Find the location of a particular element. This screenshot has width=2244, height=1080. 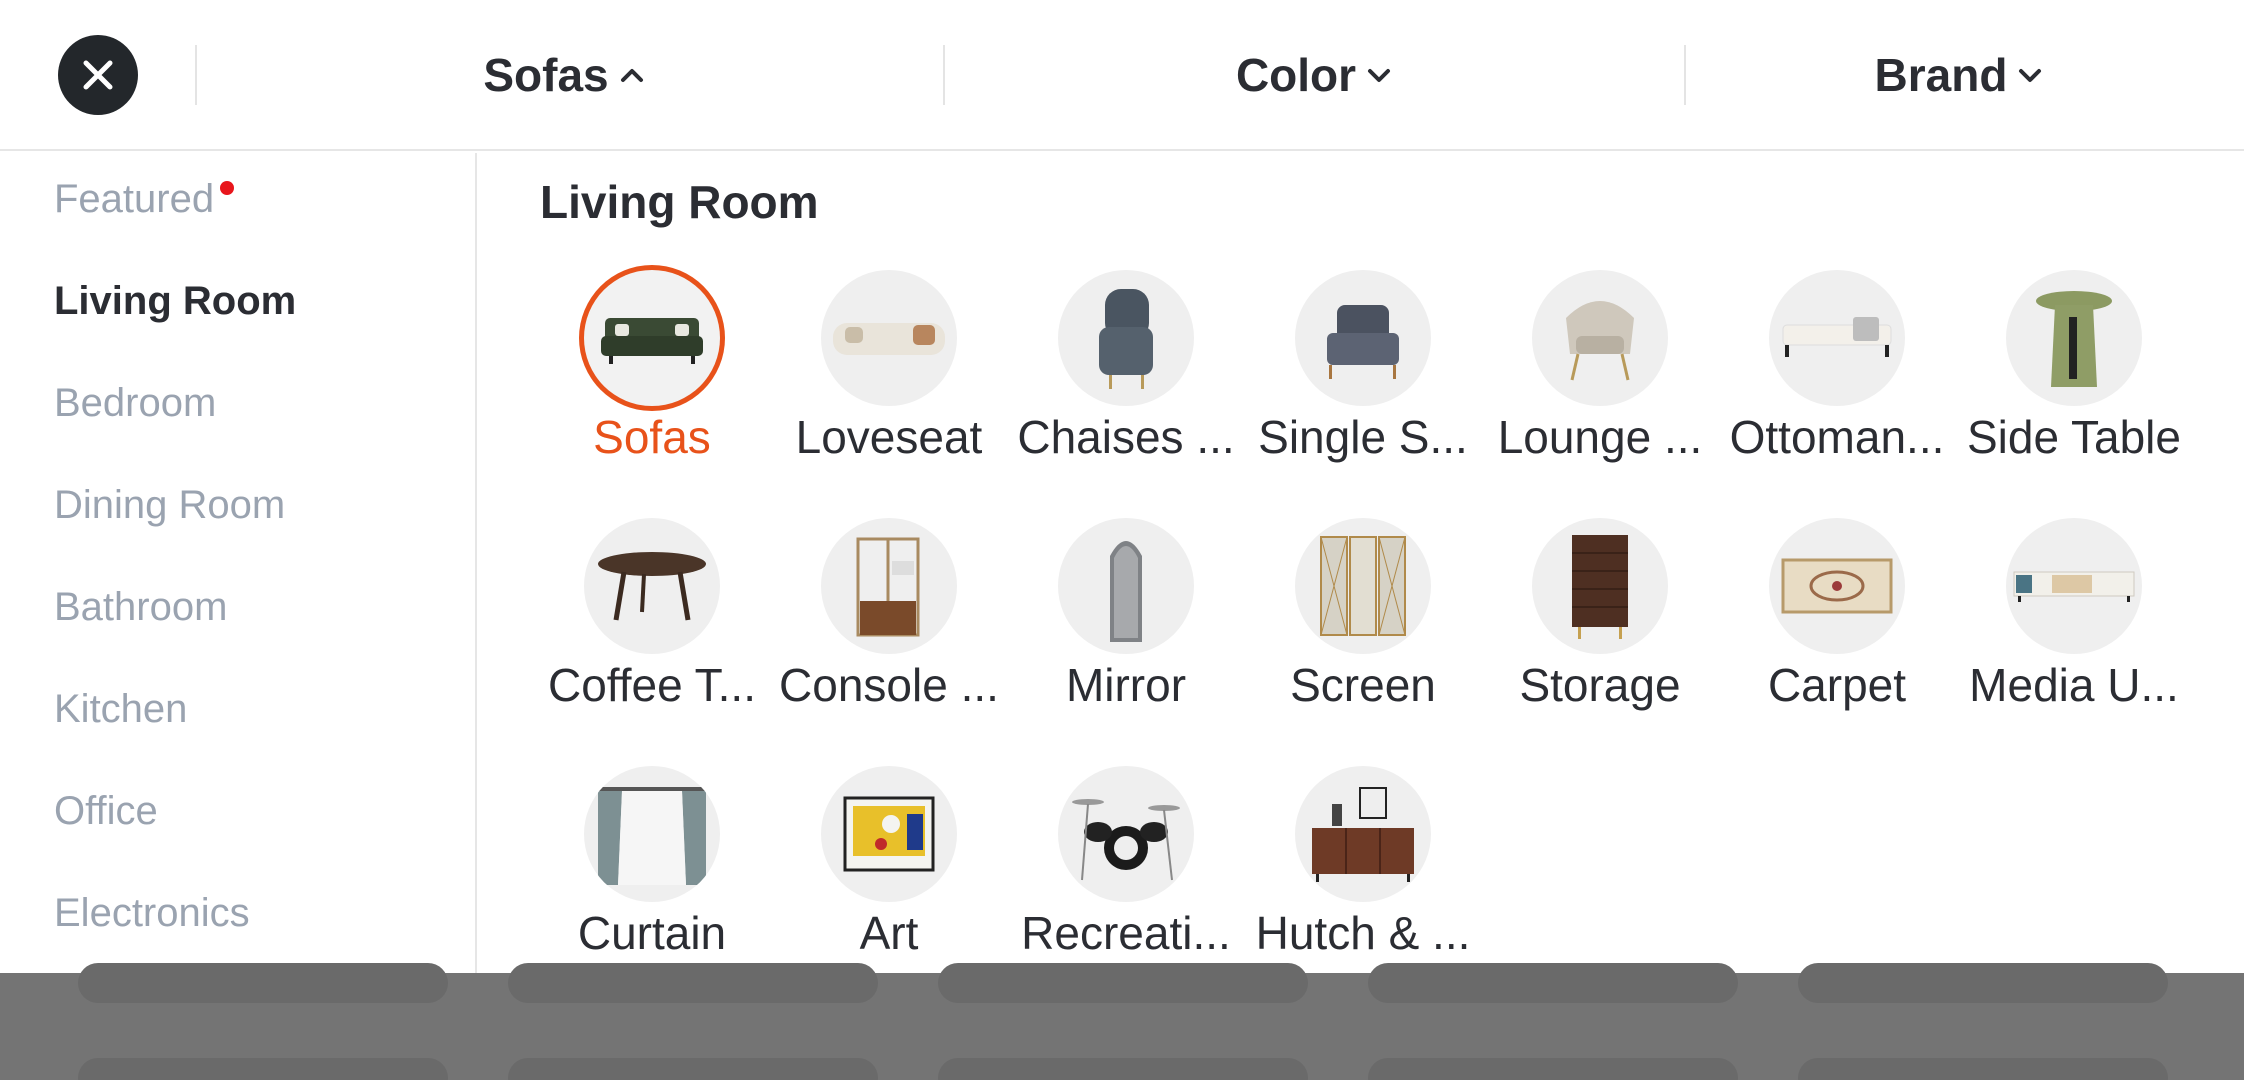

item-label: Side Table is located at coordinates (2074, 437).